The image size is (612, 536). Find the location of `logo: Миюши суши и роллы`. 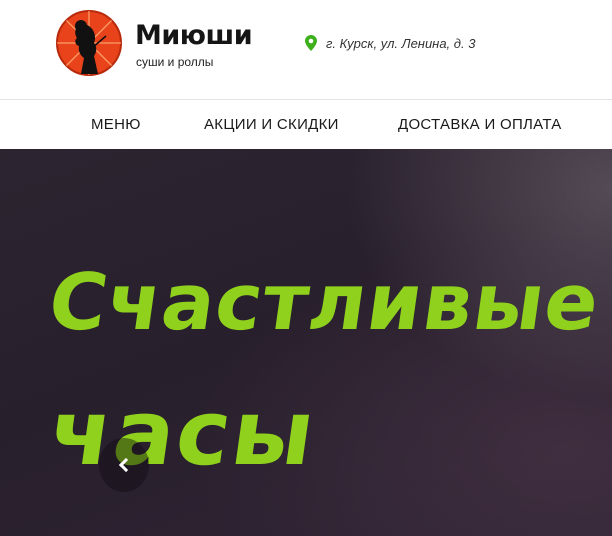

logo: Миюши суши и роллы is located at coordinates (154, 43).